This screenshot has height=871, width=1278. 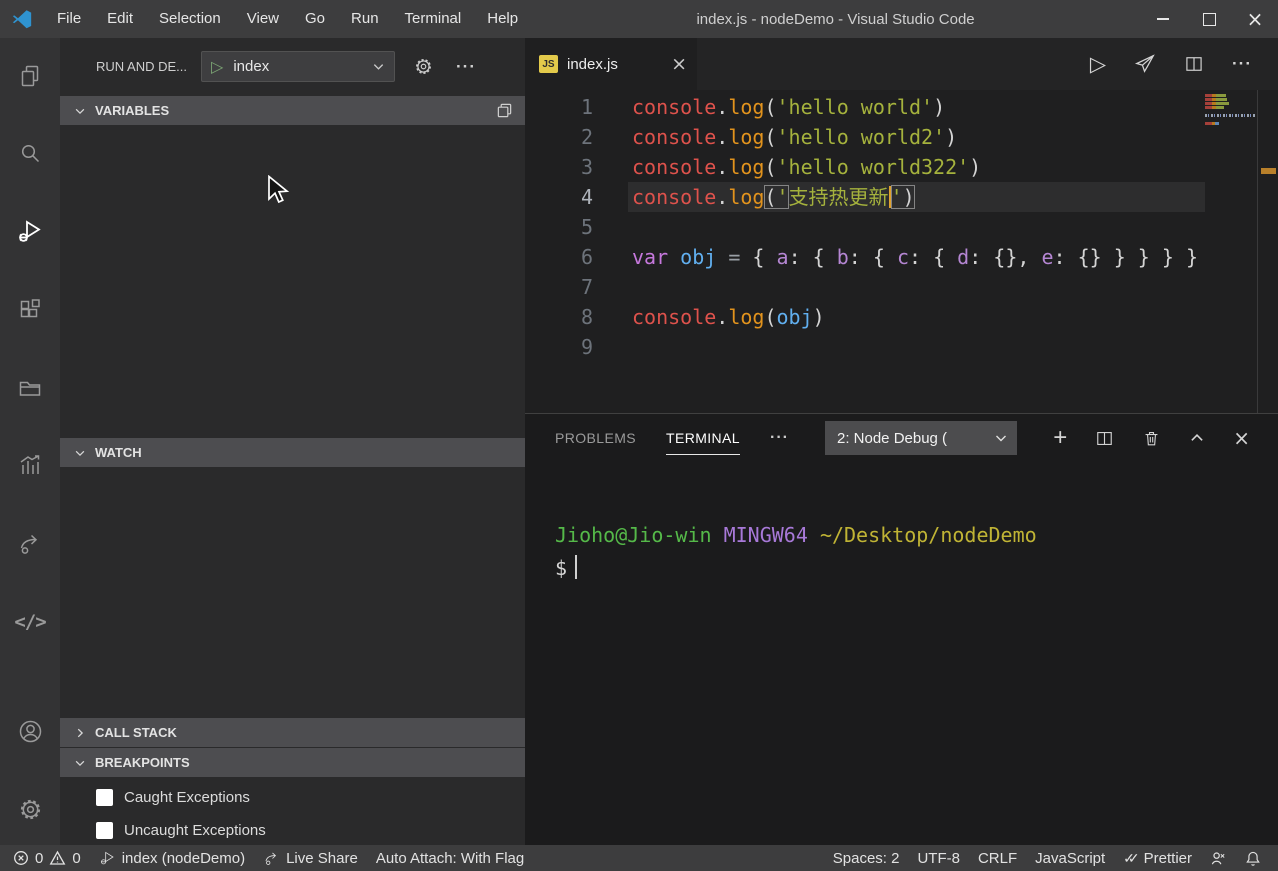 I want to click on panel-actions: + ×, so click(x=1165, y=438).